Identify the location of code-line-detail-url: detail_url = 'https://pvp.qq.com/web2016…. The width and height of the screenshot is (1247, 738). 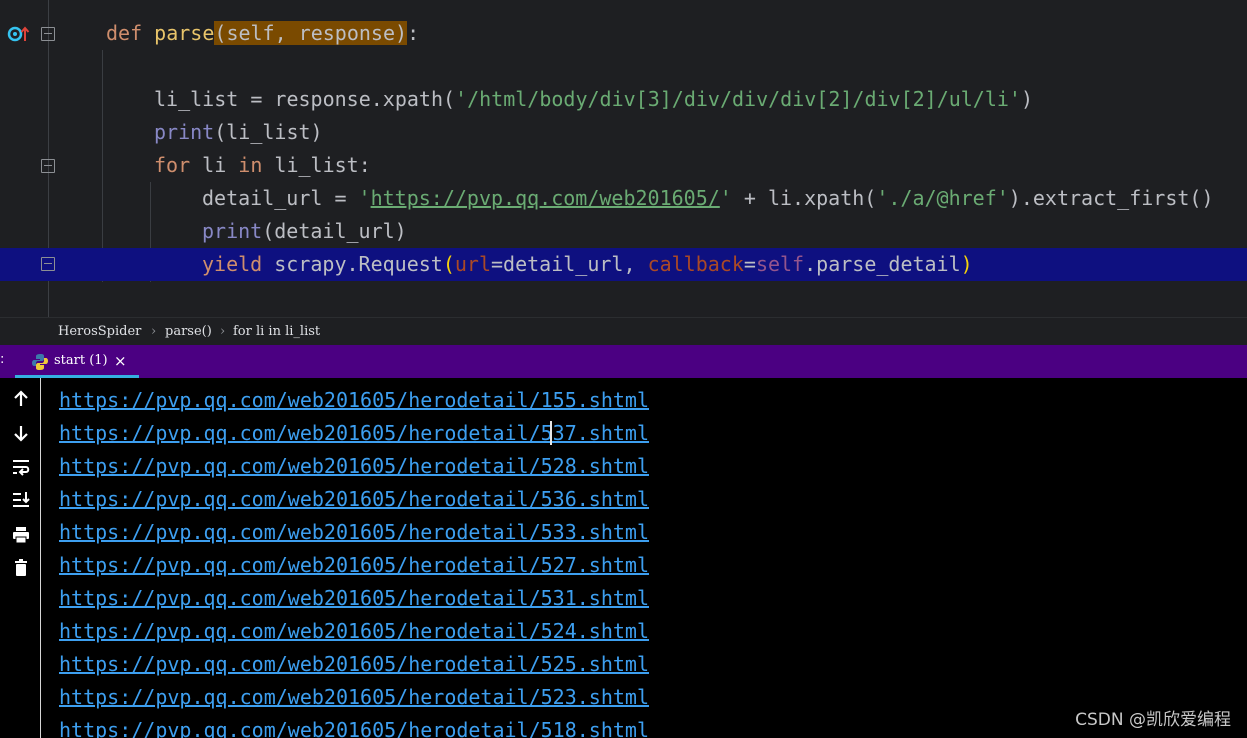
(623, 198).